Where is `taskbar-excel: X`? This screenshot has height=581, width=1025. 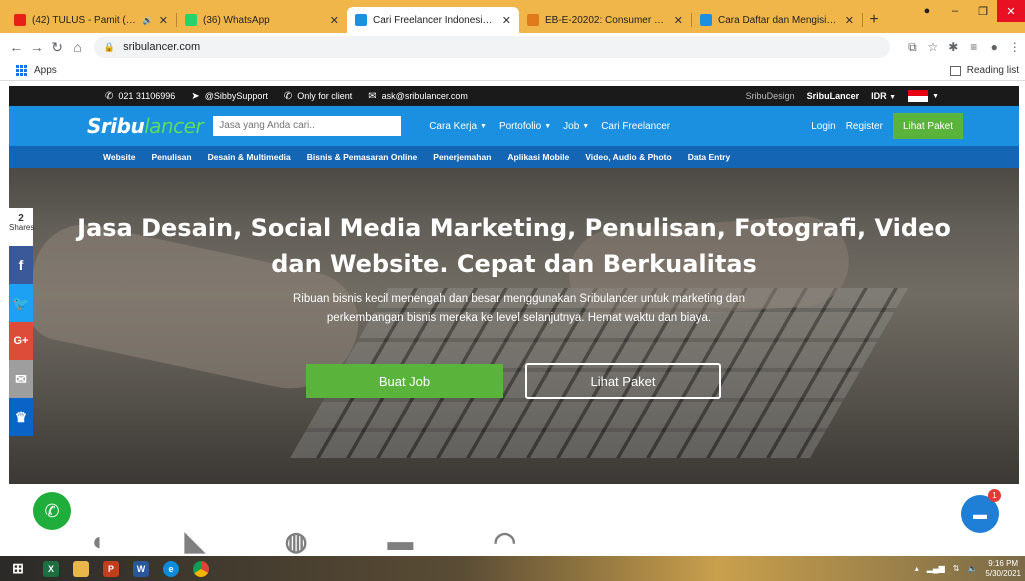 taskbar-excel: X is located at coordinates (51, 568).